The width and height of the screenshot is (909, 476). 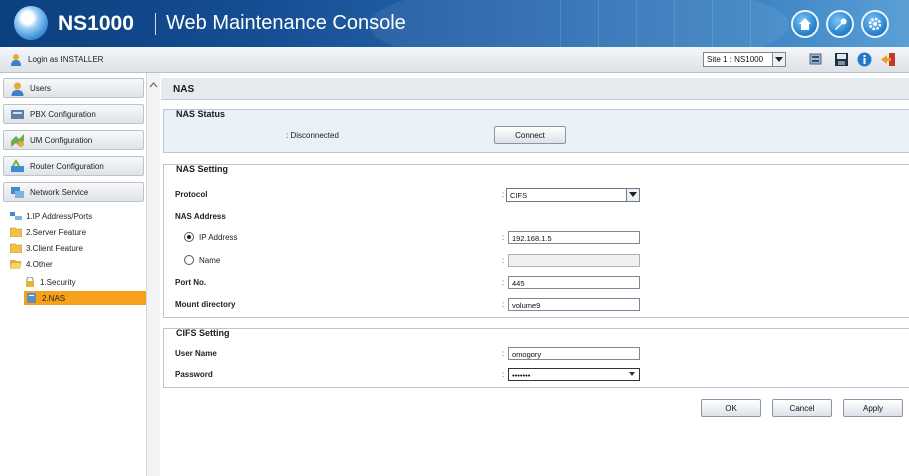 What do you see at coordinates (191, 282) in the screenshot?
I see `port-label: Port No.` at bounding box center [191, 282].